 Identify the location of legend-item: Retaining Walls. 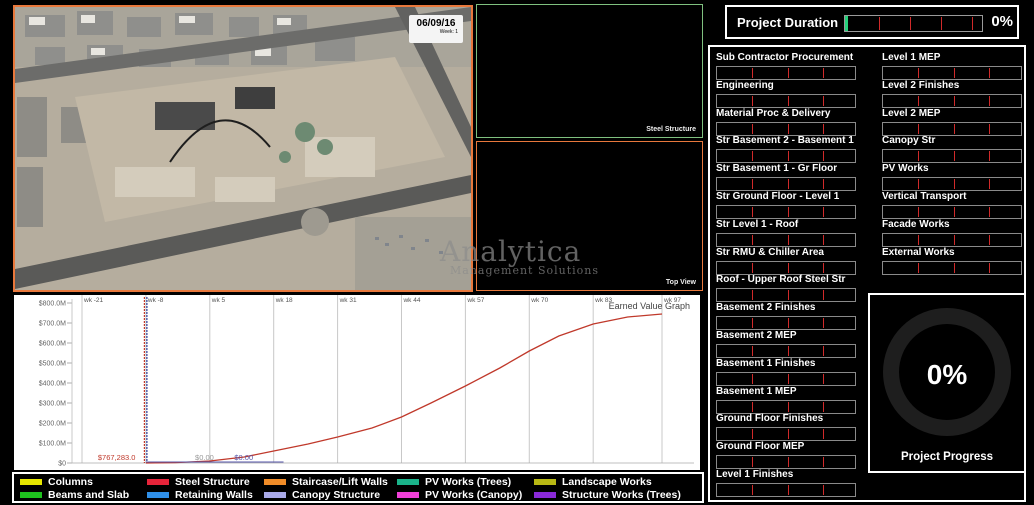
(200, 495).